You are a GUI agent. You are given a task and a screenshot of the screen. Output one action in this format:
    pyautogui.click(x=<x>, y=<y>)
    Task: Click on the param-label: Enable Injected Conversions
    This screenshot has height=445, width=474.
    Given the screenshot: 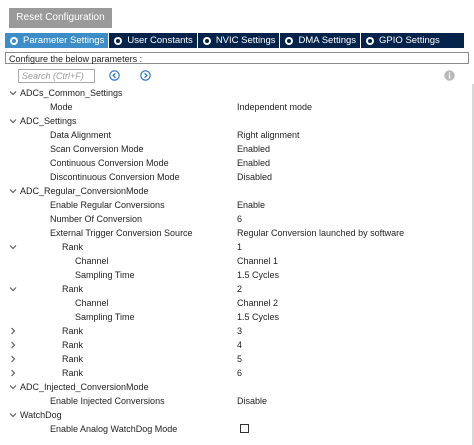 What is the action you would take?
    pyautogui.click(x=107, y=401)
    